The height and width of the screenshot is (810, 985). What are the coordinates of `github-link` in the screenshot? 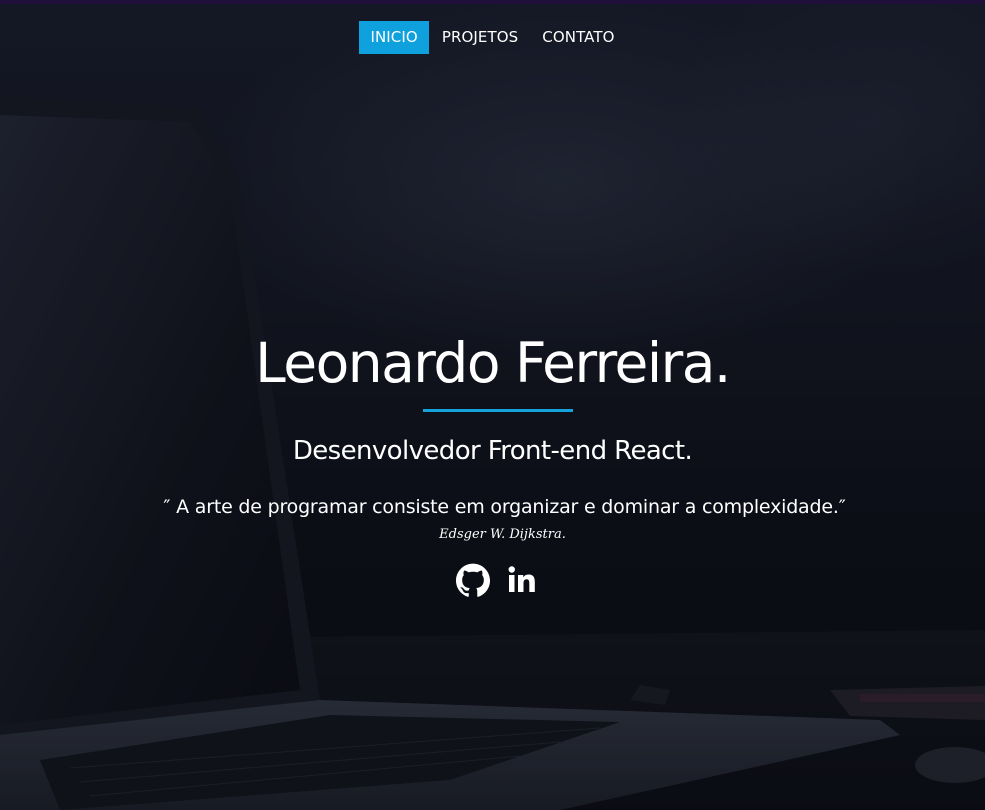 It's located at (472, 580).